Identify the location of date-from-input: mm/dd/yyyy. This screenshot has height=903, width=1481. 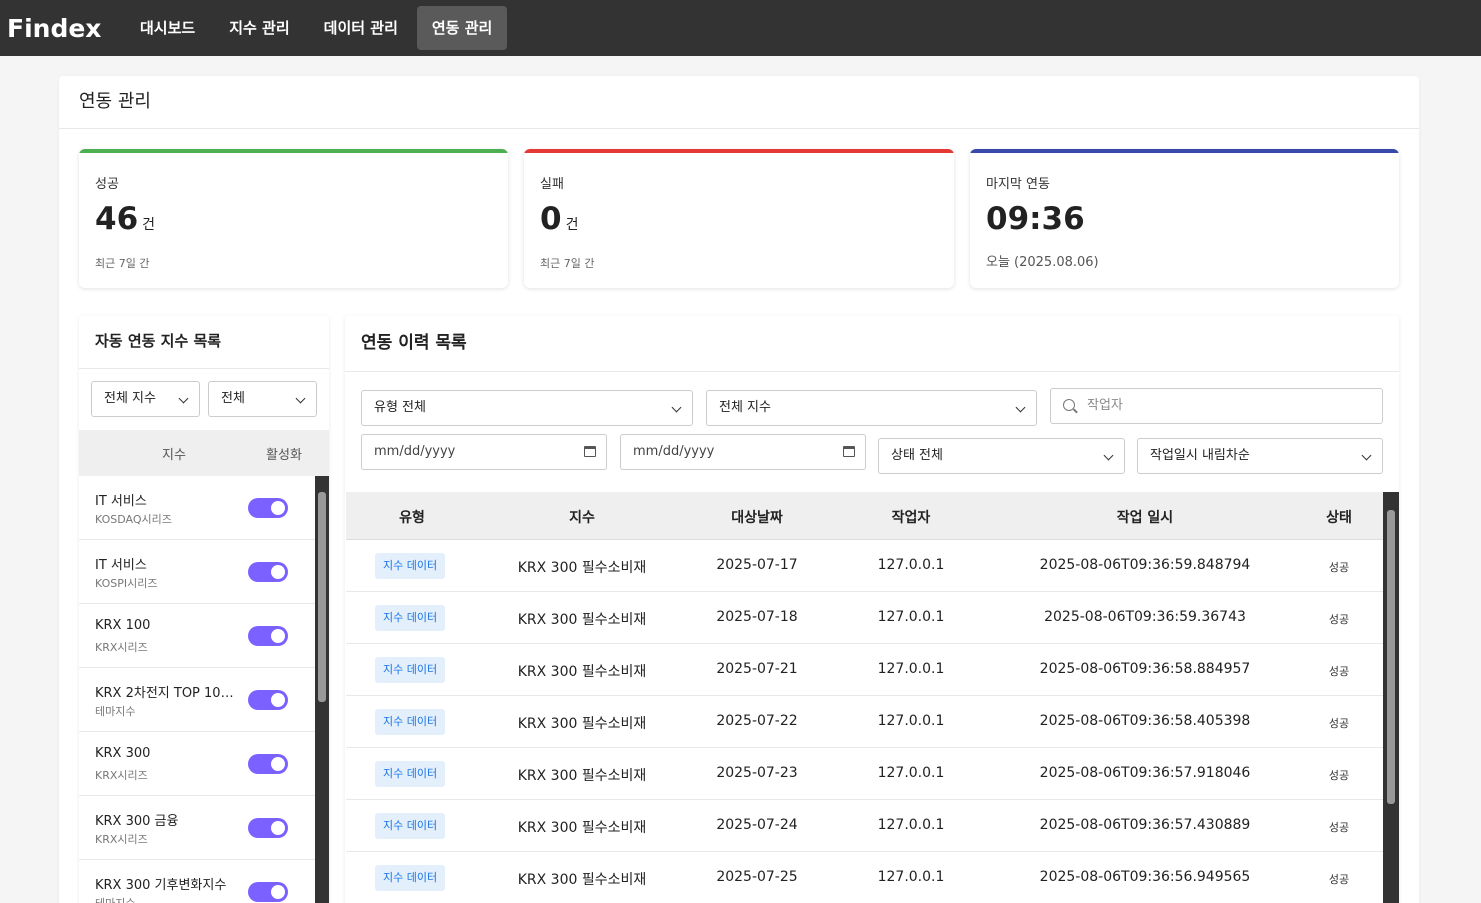
(484, 452).